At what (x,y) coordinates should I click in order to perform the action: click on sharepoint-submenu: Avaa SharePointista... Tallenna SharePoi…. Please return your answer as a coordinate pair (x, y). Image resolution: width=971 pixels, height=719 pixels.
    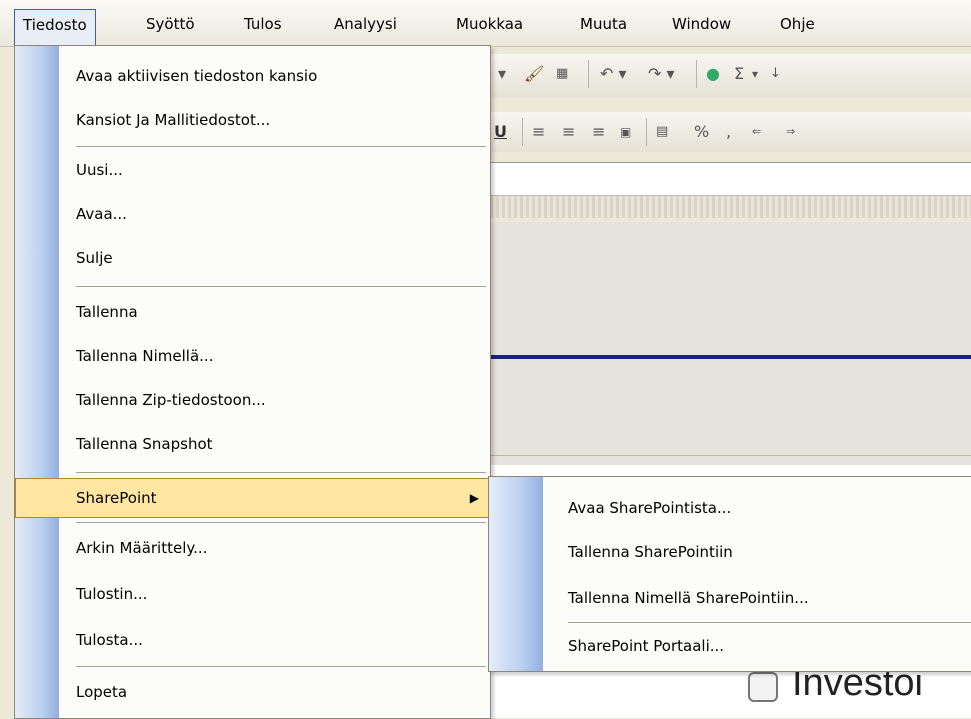
    Looking at the image, I should click on (729, 574).